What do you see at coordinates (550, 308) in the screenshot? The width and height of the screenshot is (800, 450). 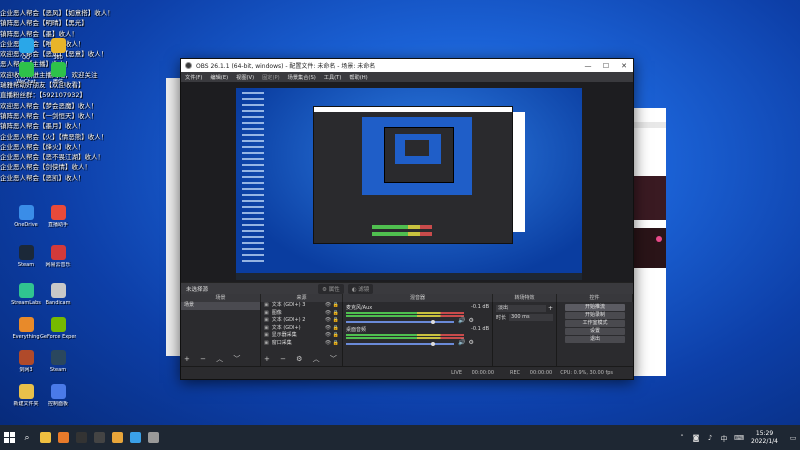 I see `transition-add-icon: +` at bounding box center [550, 308].